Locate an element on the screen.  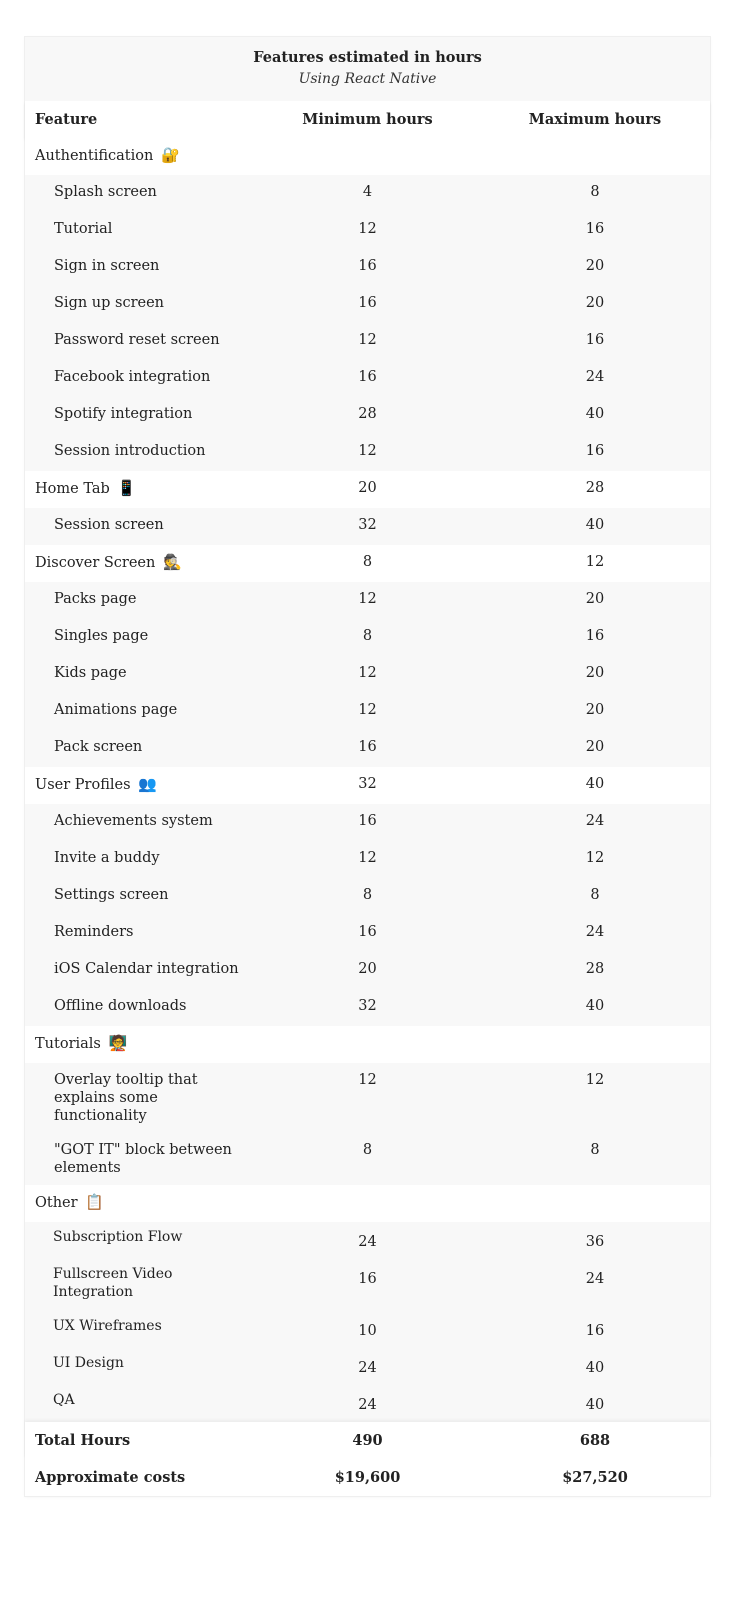
section-name-cell: Authentification 🔐 is located at coordinates (140, 156).